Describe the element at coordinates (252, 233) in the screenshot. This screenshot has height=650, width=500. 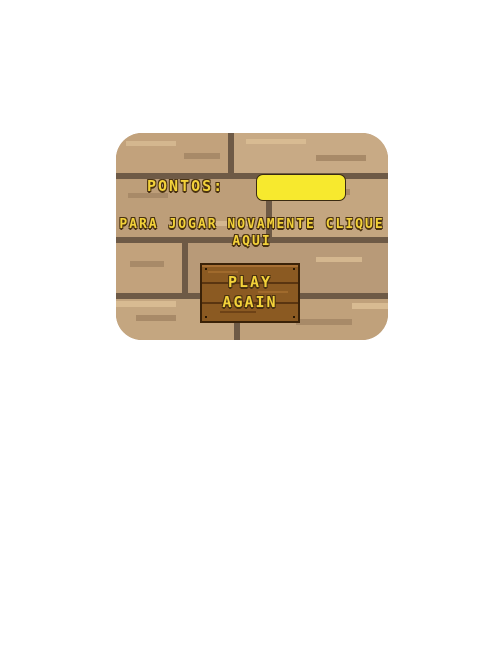
I see `play-again-instruction: Para Jogar novamente clique aqui` at that location.